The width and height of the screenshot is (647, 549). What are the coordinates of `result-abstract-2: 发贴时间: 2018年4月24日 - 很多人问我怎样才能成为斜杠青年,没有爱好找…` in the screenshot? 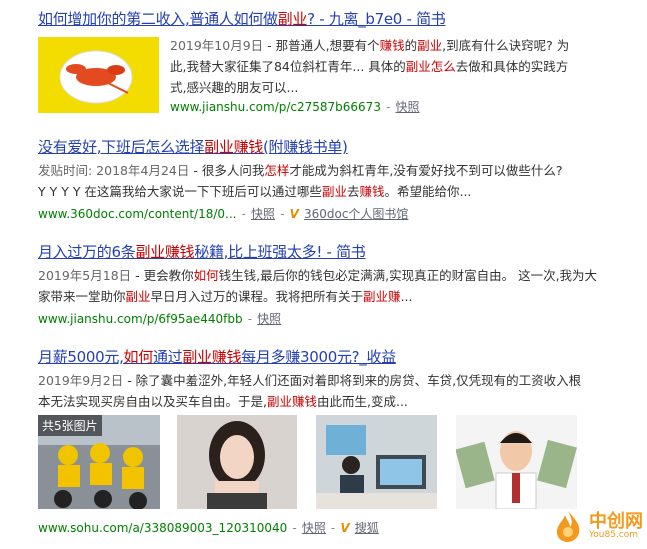 It's located at (318, 181).